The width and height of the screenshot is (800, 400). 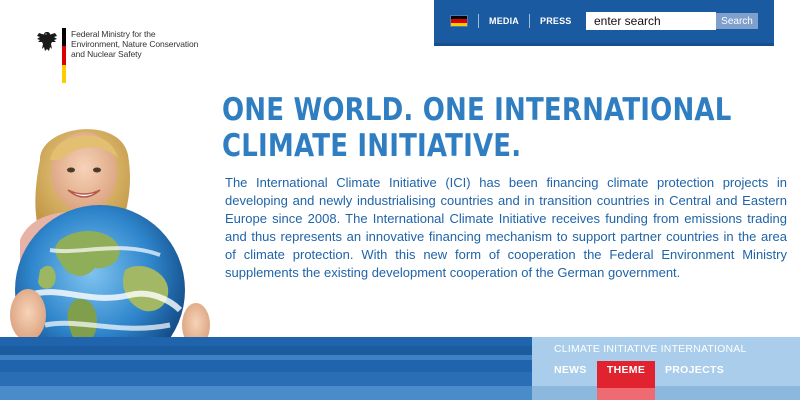 I want to click on nav-item-news: NEWS, so click(x=570, y=370).